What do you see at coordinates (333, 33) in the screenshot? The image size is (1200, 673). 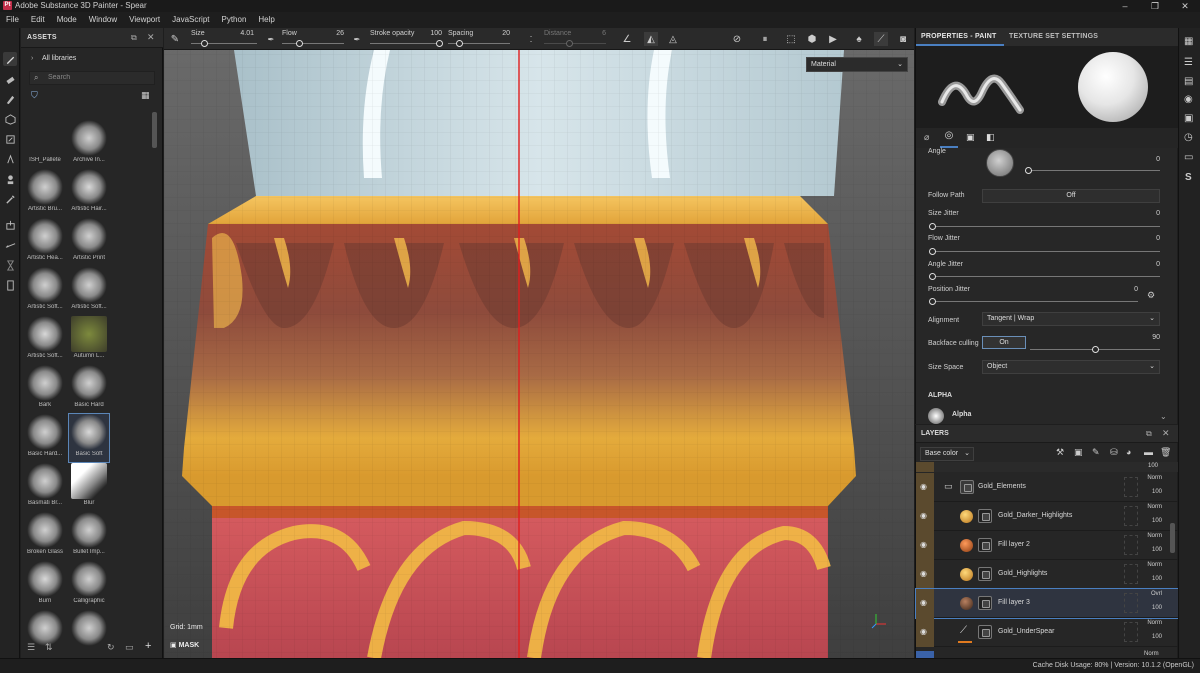 I see `flow-value: 26` at bounding box center [333, 33].